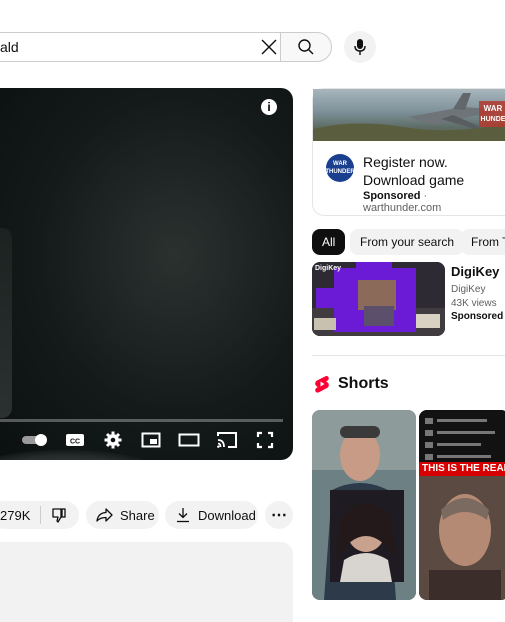 The image size is (505, 622). What do you see at coordinates (140, 47) in the screenshot?
I see `search-box` at bounding box center [140, 47].